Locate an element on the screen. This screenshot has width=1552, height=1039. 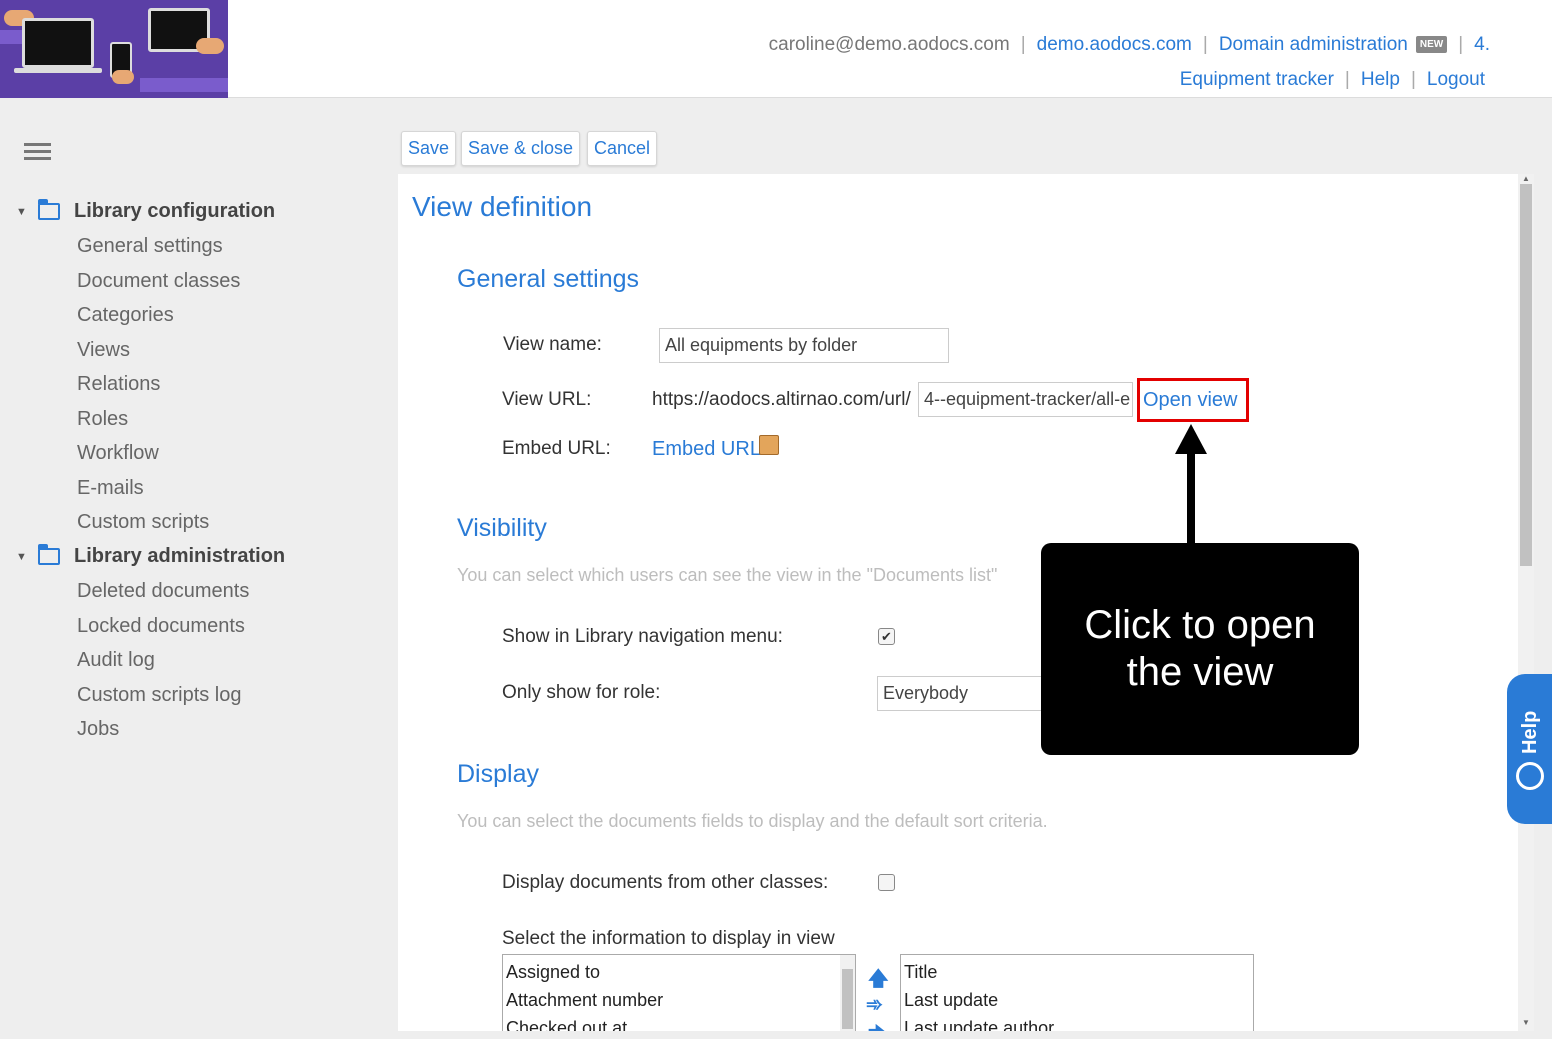
sidebar-item-audit-log: Audit log is located at coordinates (116, 660).